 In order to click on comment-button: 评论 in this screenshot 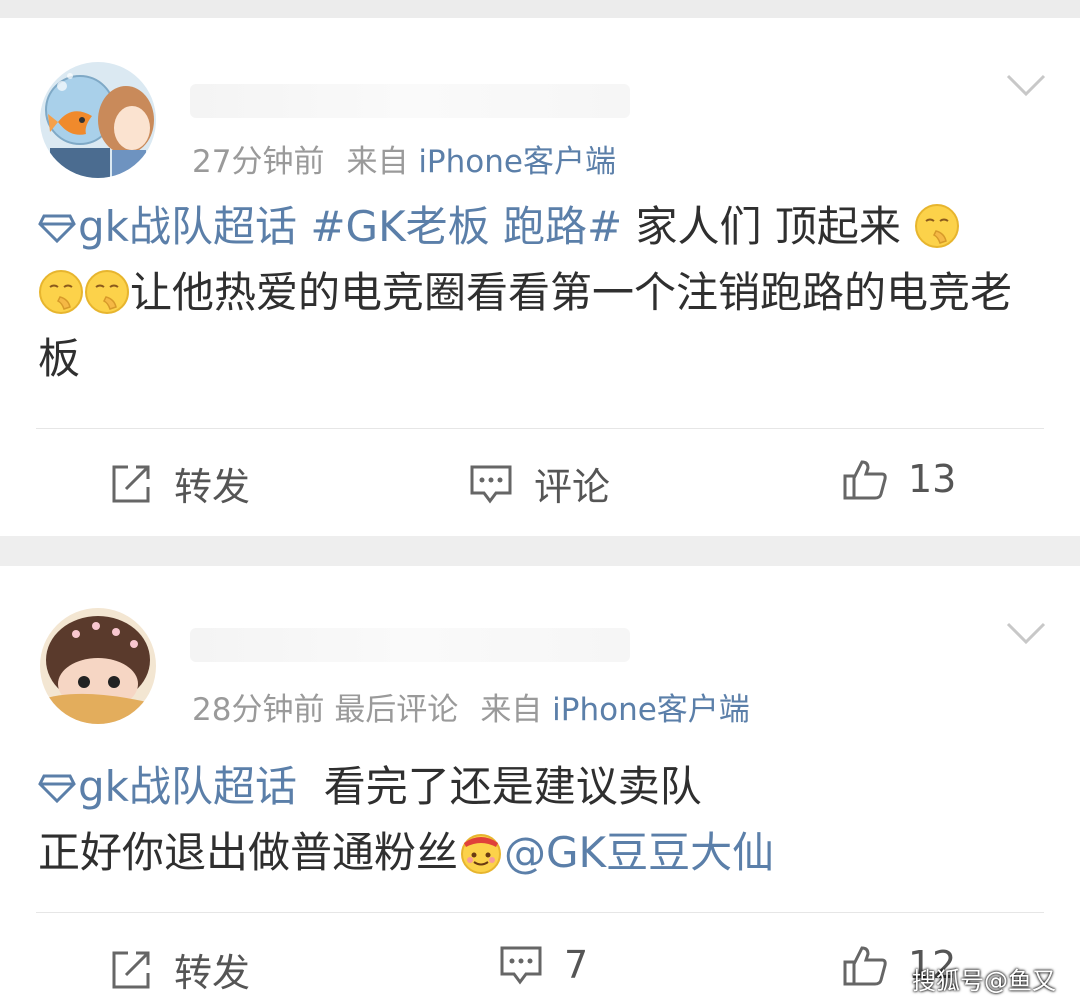, I will do `click(539, 483)`.